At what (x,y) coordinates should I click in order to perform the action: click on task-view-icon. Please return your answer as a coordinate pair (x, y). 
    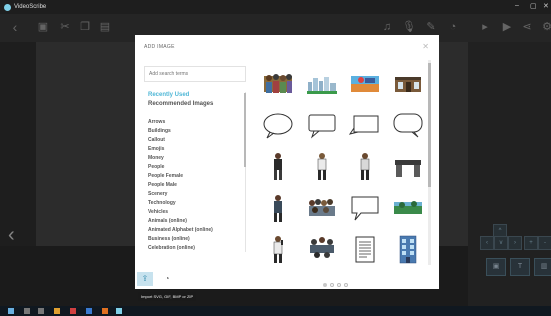
    Looking at the image, I should click on (41, 311).